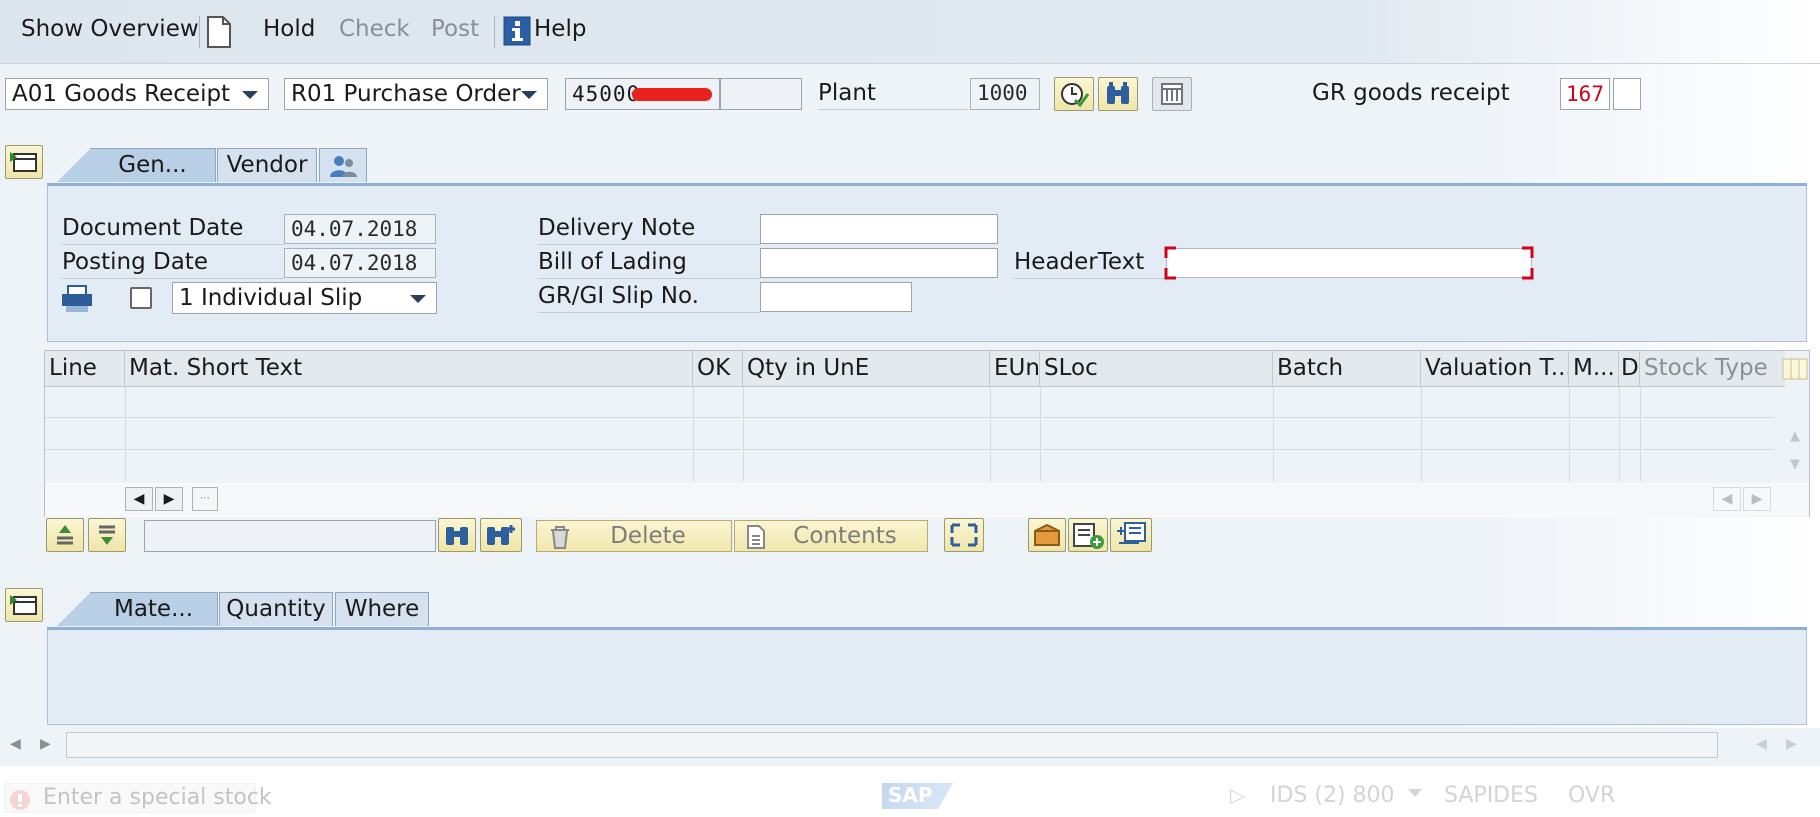 The height and width of the screenshot is (817, 1820). I want to click on select-all-icon, so click(65, 535).